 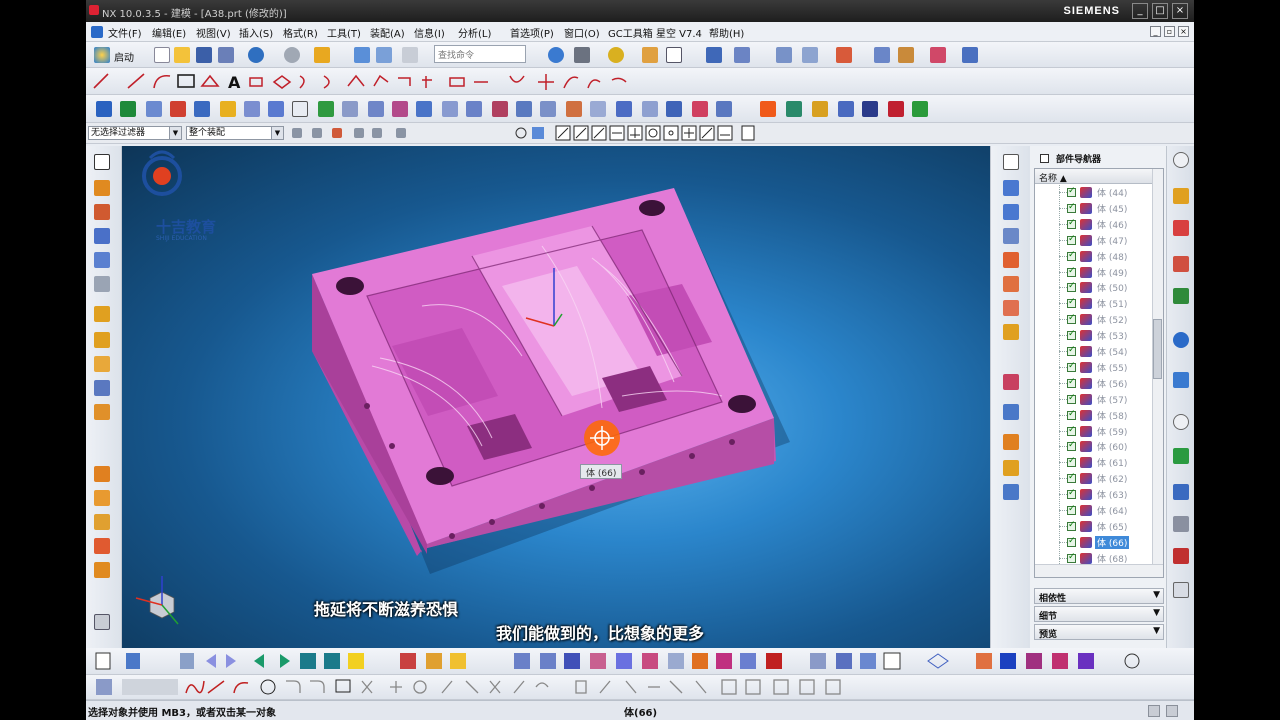 What do you see at coordinates (576, 133) in the screenshot?
I see `snap-point-icons` at bounding box center [576, 133].